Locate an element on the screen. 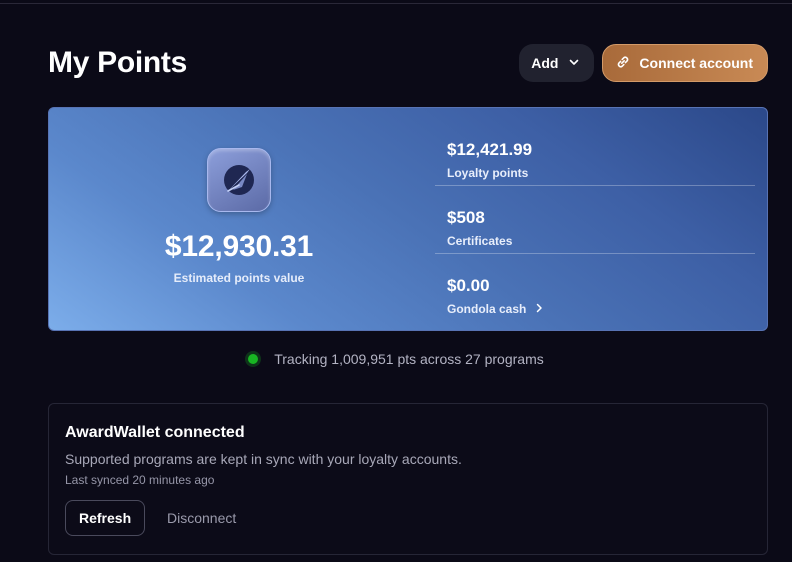 This screenshot has height=562, width=792. awardwallet-title: AwardWallet connected is located at coordinates (155, 432).